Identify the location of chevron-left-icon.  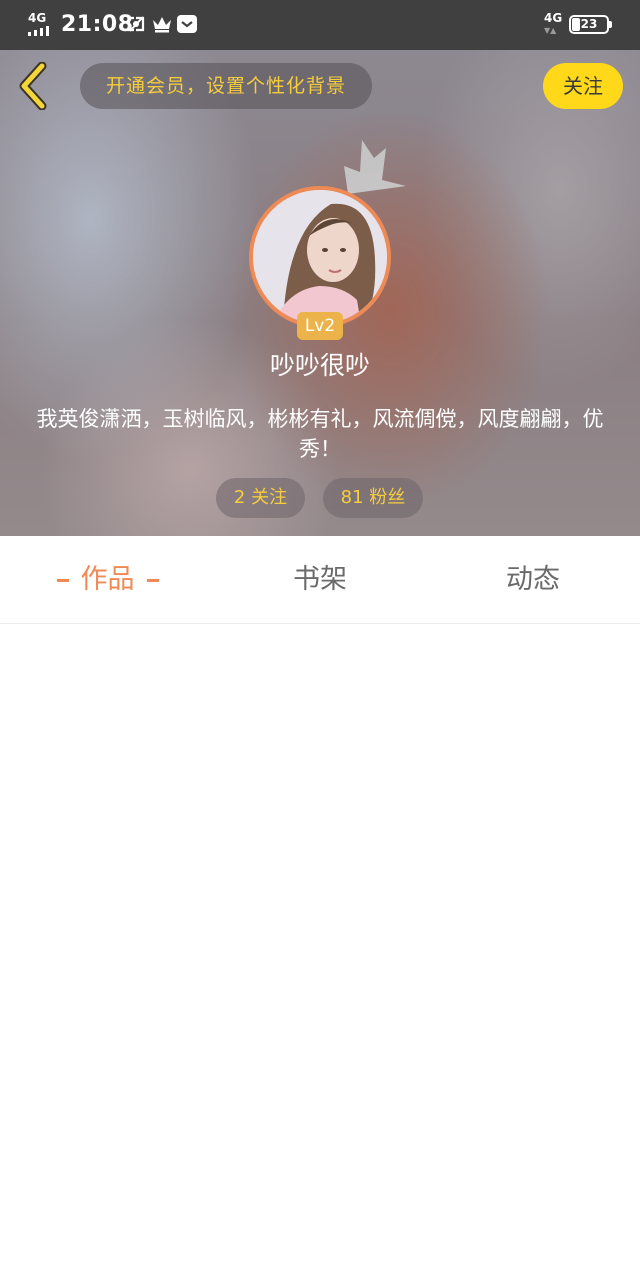
(33, 86).